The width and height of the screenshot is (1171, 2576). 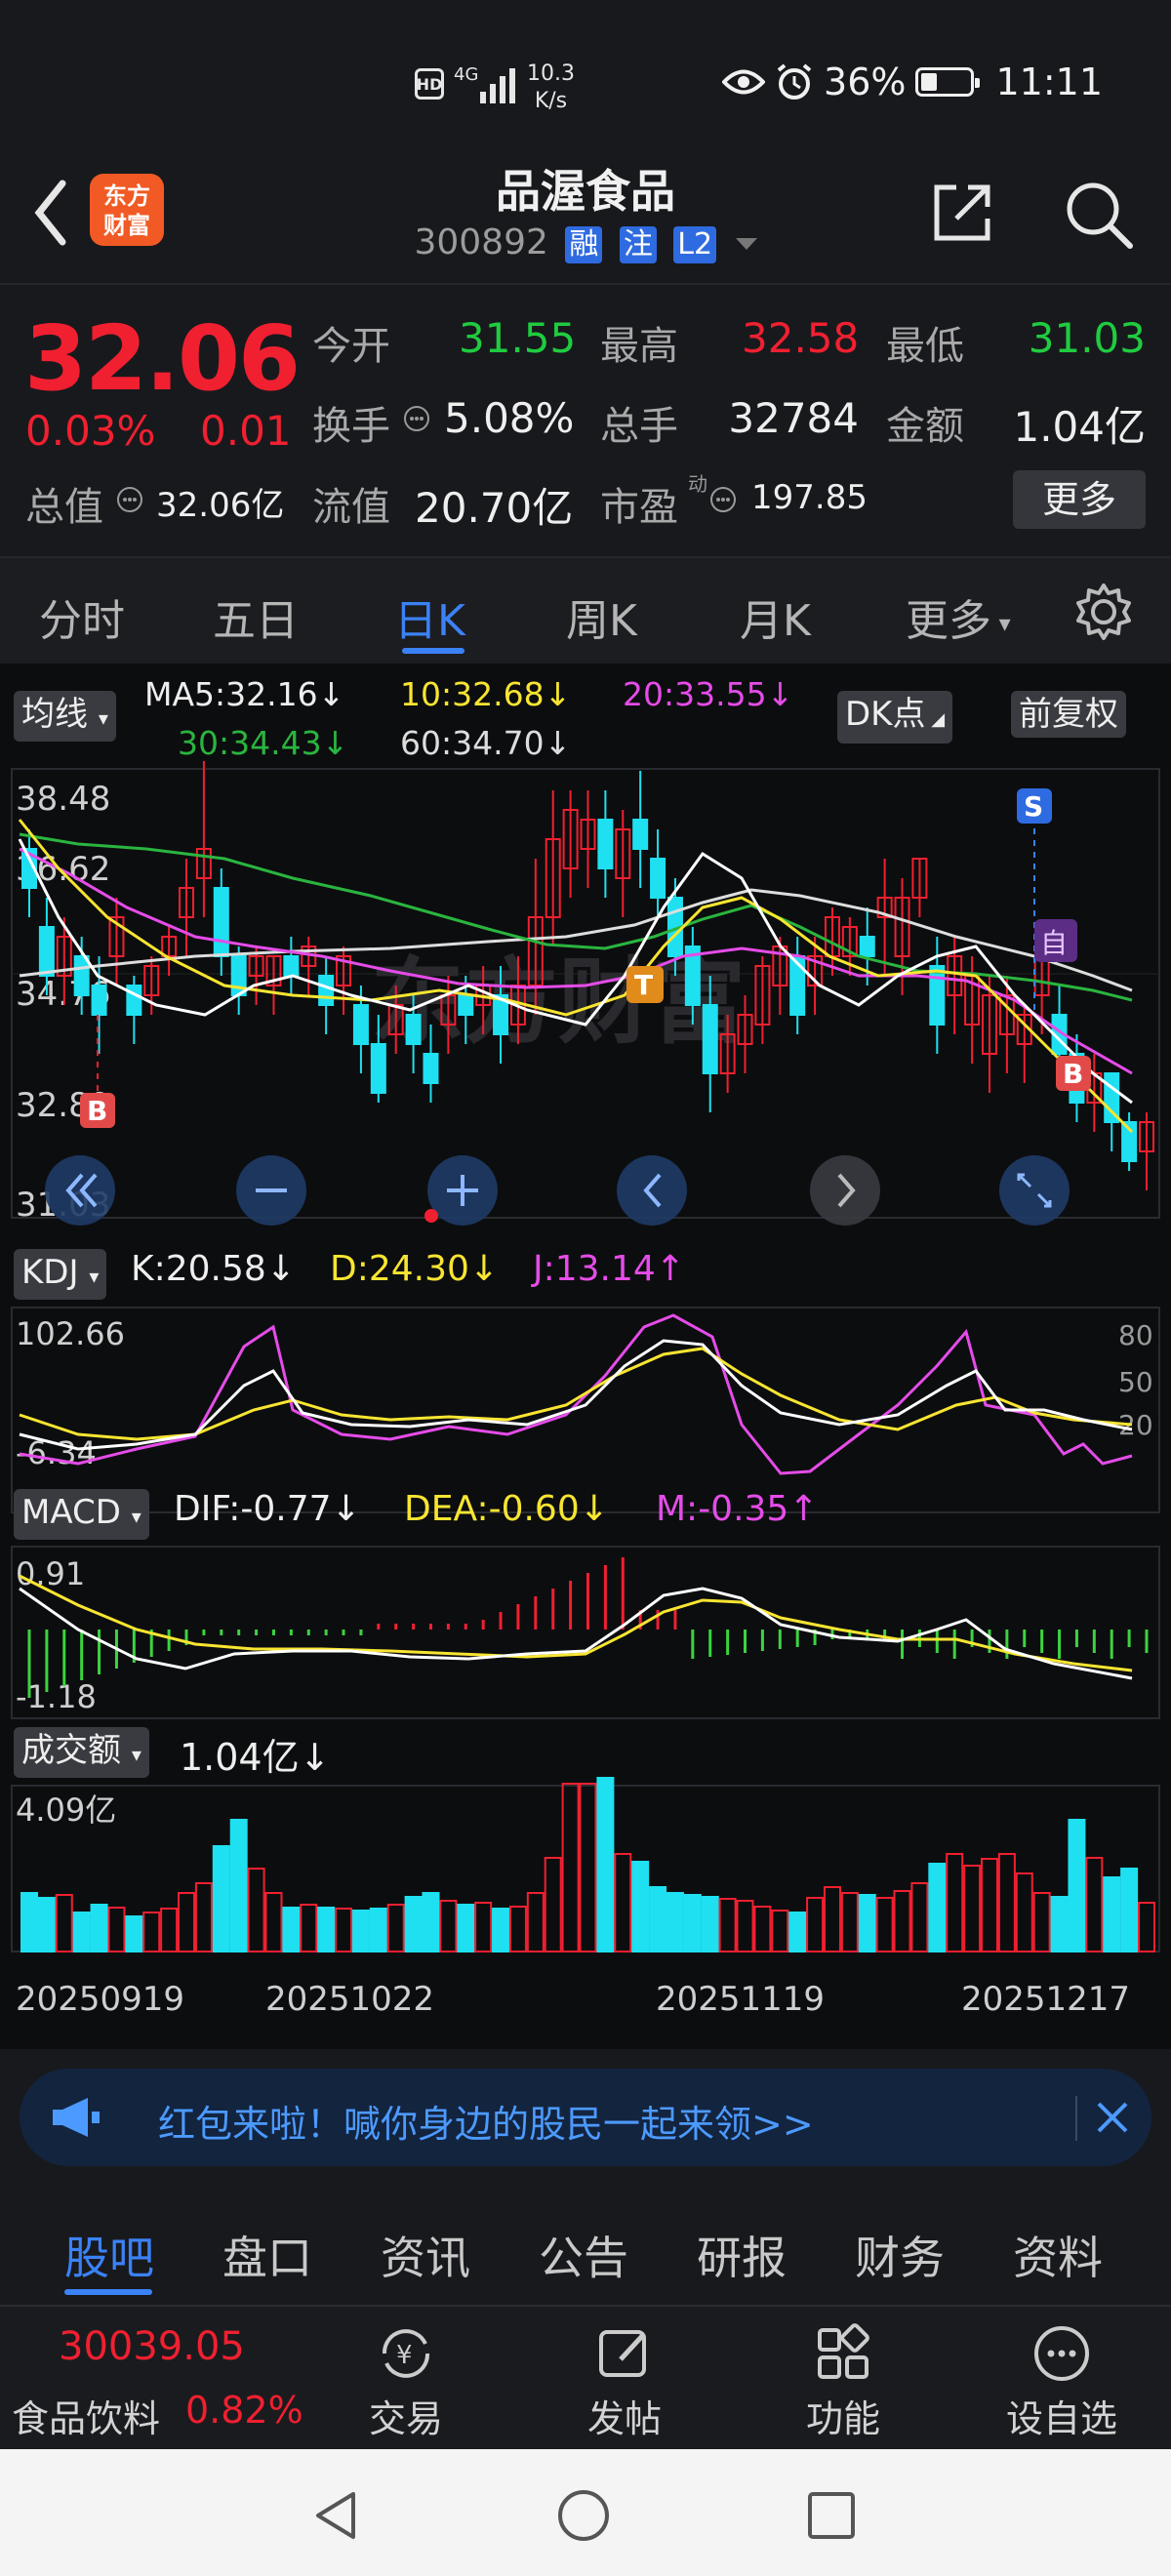 What do you see at coordinates (962, 213) in the screenshot?
I see `share-icon` at bounding box center [962, 213].